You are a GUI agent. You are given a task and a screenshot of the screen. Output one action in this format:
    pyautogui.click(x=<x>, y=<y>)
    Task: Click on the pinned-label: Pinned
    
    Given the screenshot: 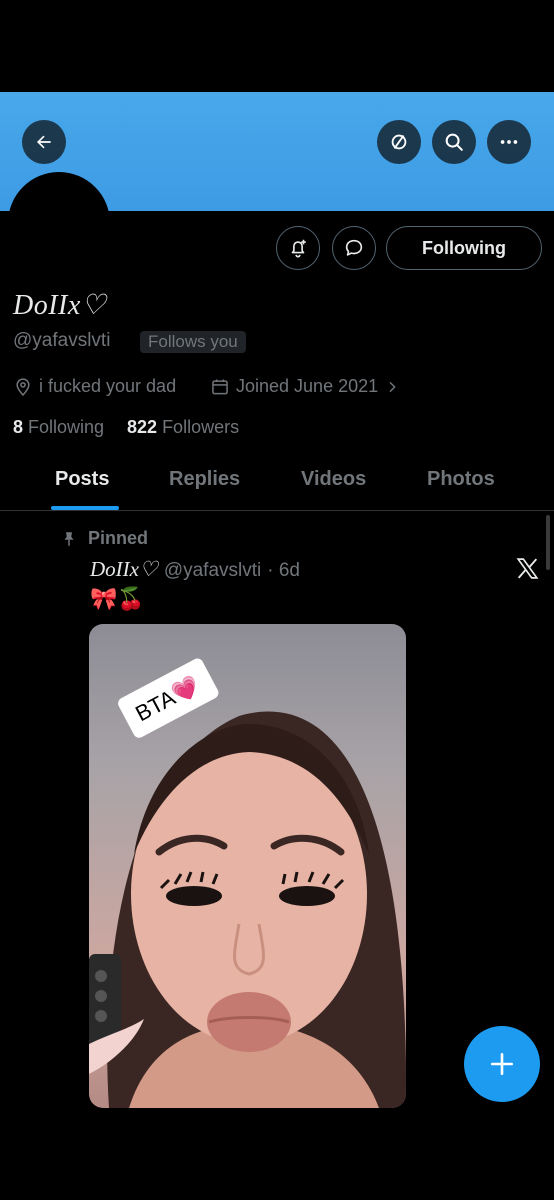 What is the action you would take?
    pyautogui.click(x=104, y=538)
    